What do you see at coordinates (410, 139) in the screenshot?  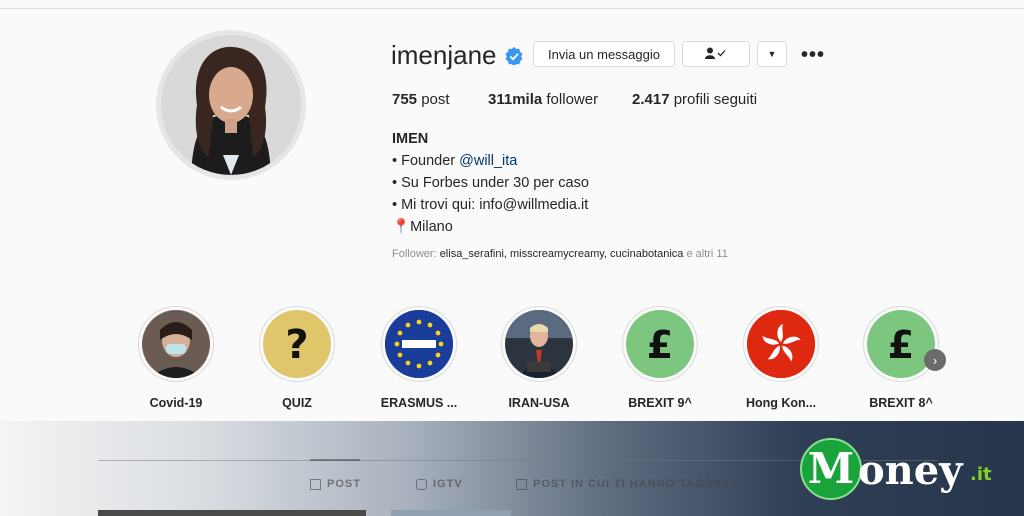 I see `bio-name: IMEN` at bounding box center [410, 139].